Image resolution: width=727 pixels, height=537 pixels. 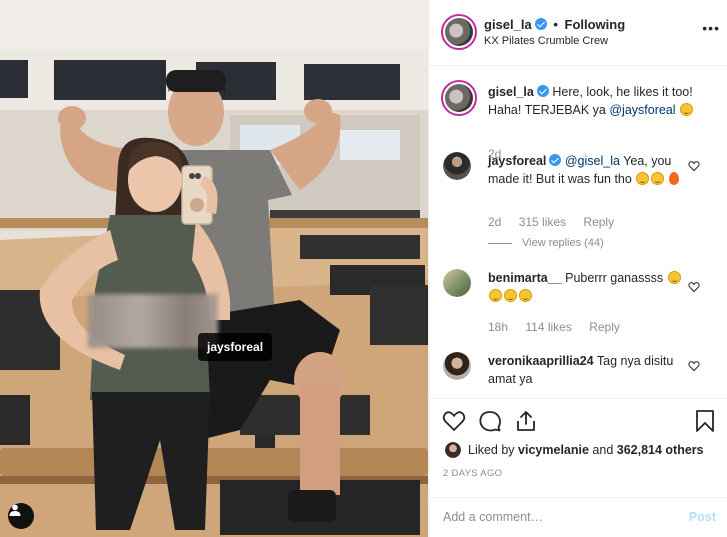 I want to click on author-username: gisel_la, so click(x=508, y=24).